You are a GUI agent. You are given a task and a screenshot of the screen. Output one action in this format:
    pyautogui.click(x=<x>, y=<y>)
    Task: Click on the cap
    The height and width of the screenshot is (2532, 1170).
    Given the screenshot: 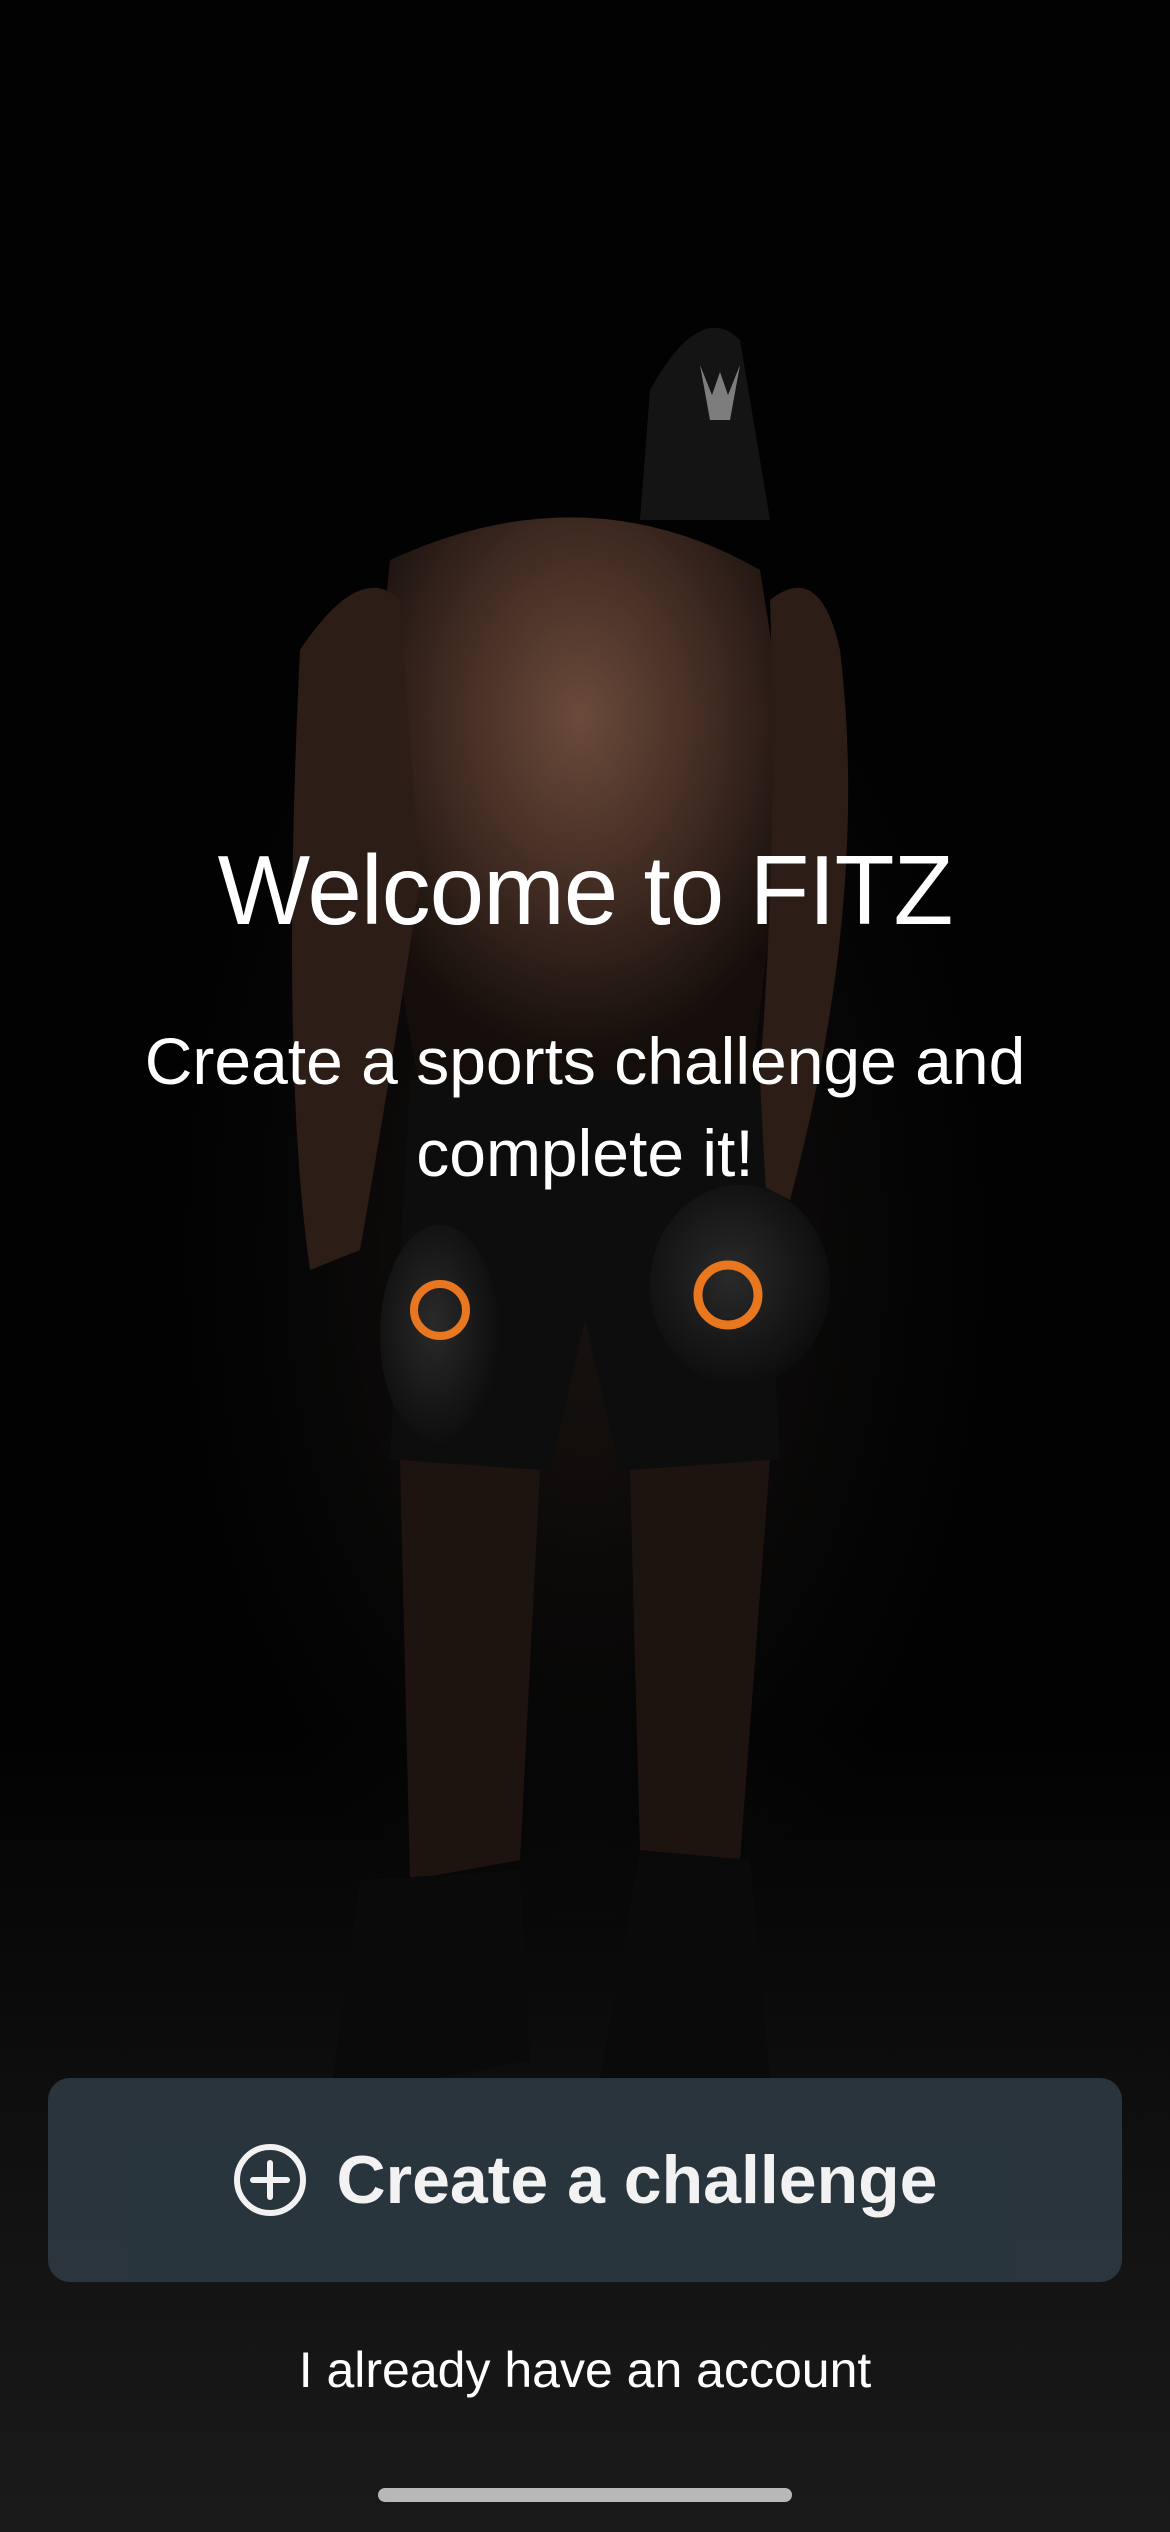 What is the action you would take?
    pyautogui.click(x=705, y=423)
    